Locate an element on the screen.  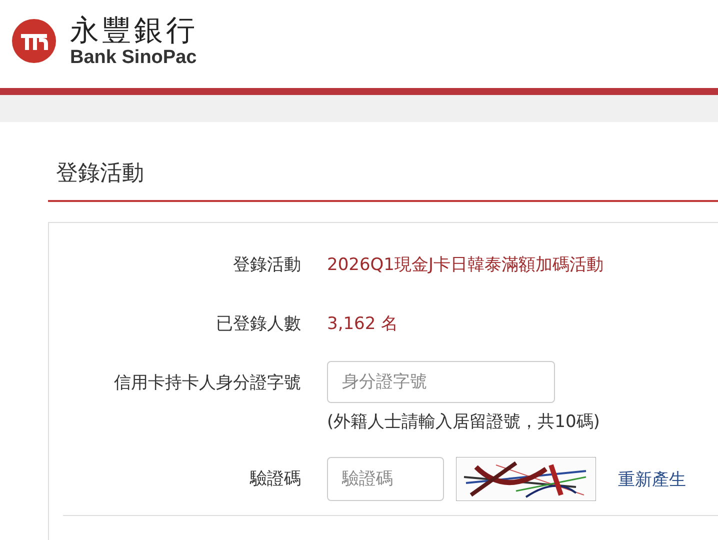
field-label: 驗證碼 is located at coordinates (274, 479).